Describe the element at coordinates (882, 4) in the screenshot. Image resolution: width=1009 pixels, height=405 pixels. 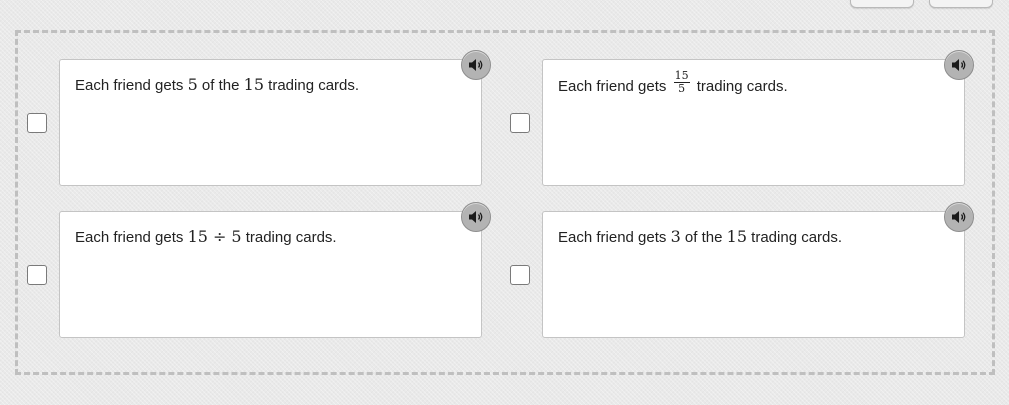
I see `toolbar-button-left` at that location.